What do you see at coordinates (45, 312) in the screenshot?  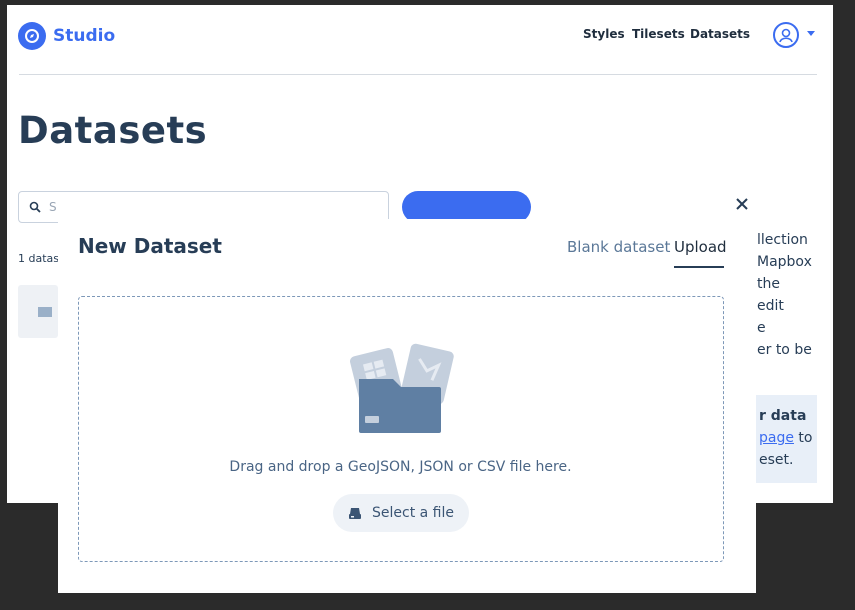 I see `dataset-icon` at bounding box center [45, 312].